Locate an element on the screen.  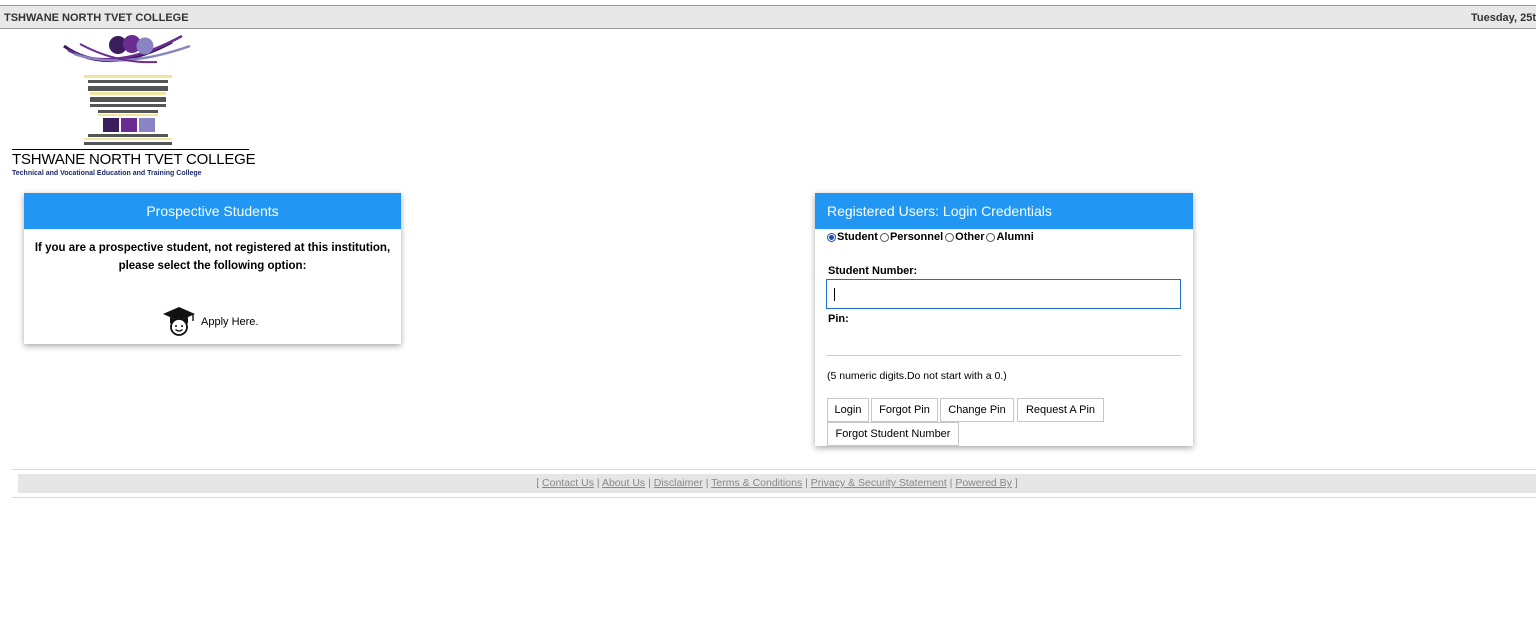
pin-label: Pin: is located at coordinates (838, 319).